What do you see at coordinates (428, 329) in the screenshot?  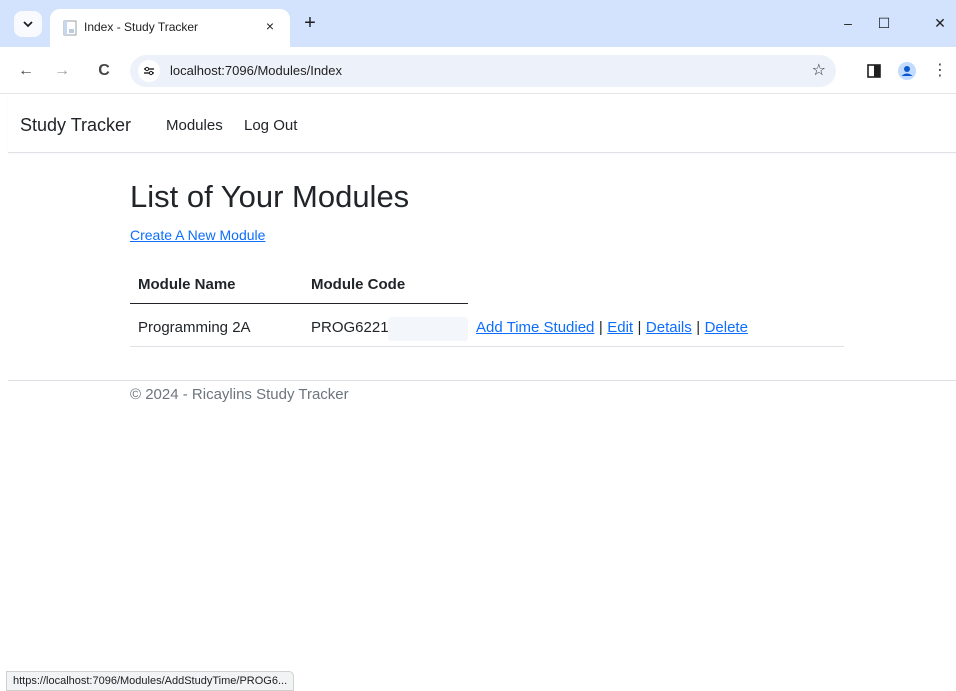 I see `drag-ghost-overlay` at bounding box center [428, 329].